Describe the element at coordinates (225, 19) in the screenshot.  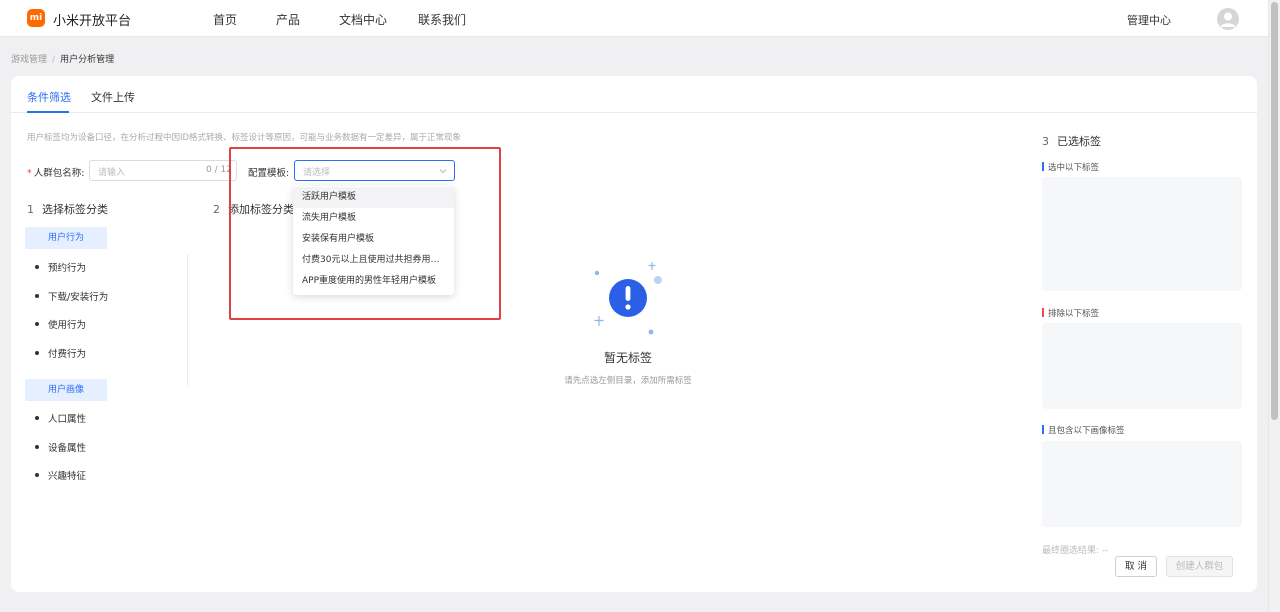
I see `nav-home: 首页` at that location.